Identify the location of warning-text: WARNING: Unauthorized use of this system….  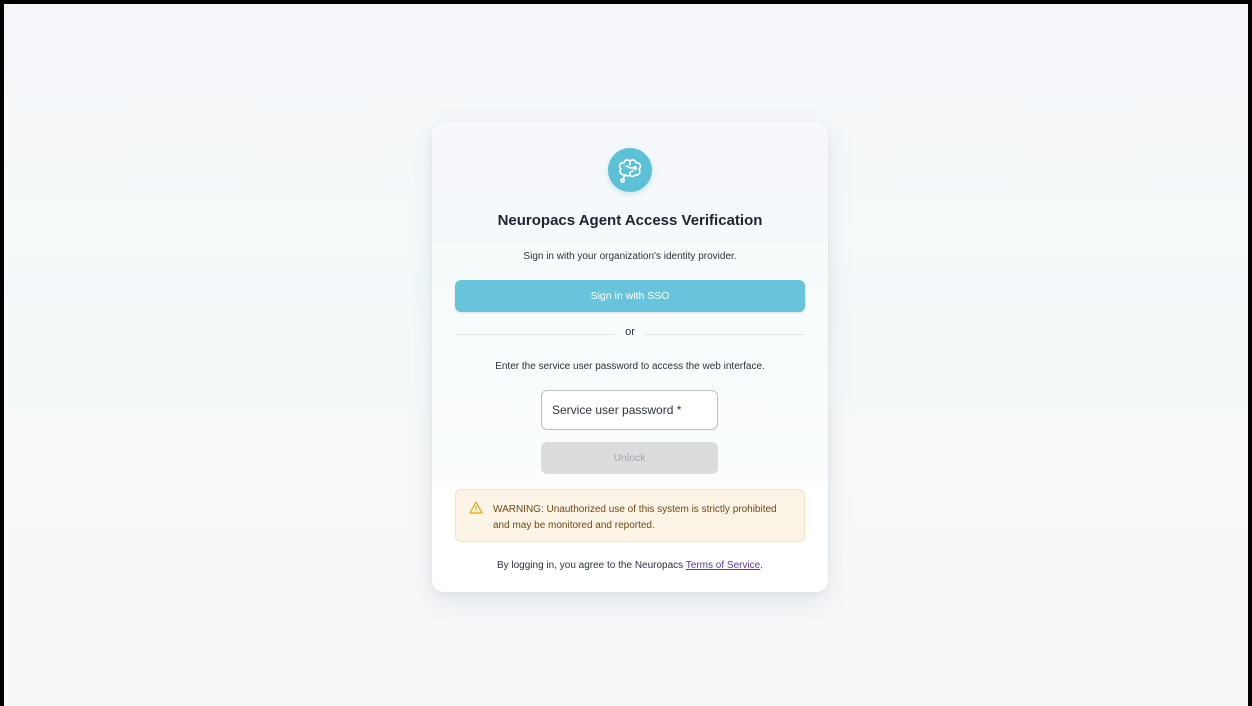
(635, 517).